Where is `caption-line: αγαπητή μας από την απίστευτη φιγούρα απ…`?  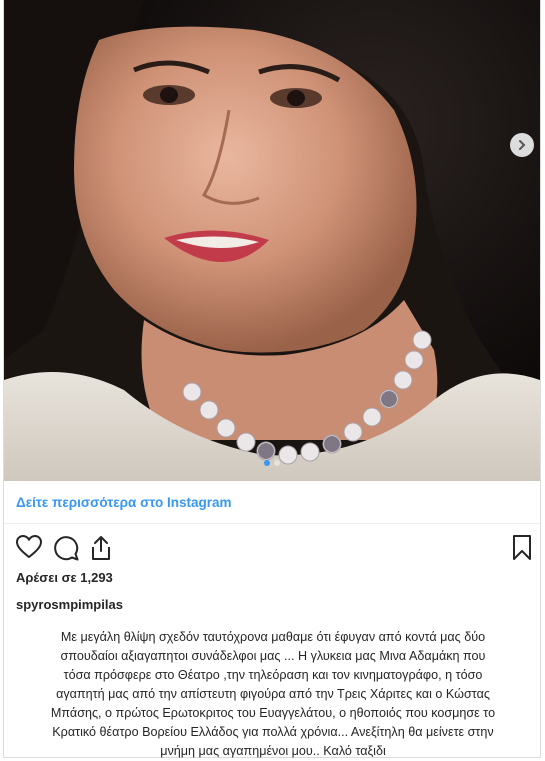
caption-line: αγαπητή μας από την απίστευτη φιγούρα απ… is located at coordinates (273, 694).